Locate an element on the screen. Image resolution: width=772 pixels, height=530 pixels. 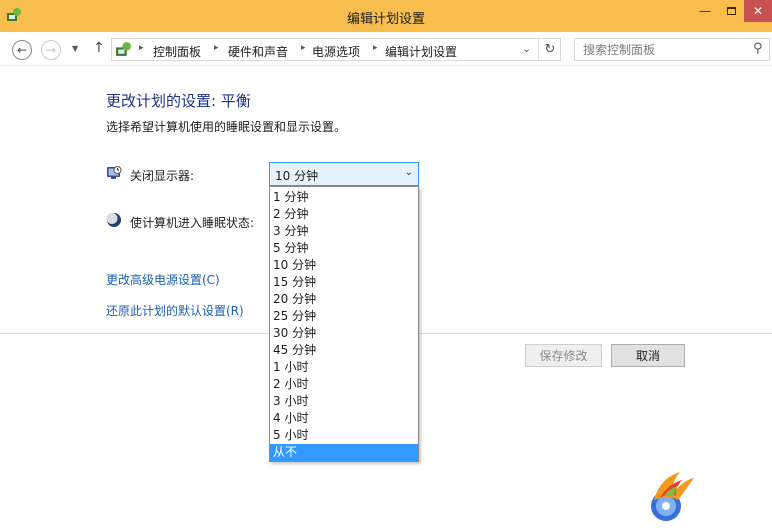
breadcrumb-hardware-sound: 硬件和声音 is located at coordinates (258, 51).